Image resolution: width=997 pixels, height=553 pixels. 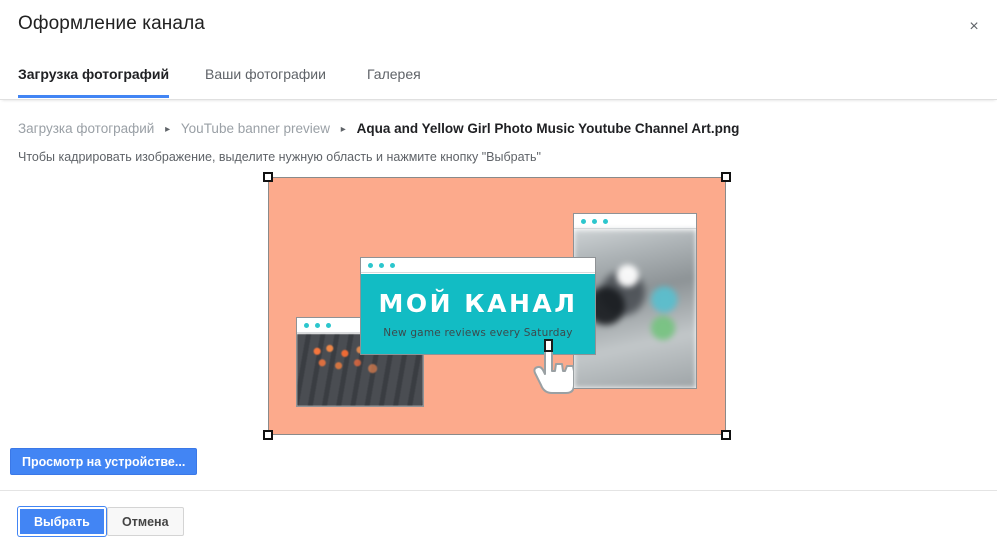 What do you see at coordinates (86, 128) in the screenshot?
I see `breadcrumb-item-upload: Загрузка фотографий` at bounding box center [86, 128].